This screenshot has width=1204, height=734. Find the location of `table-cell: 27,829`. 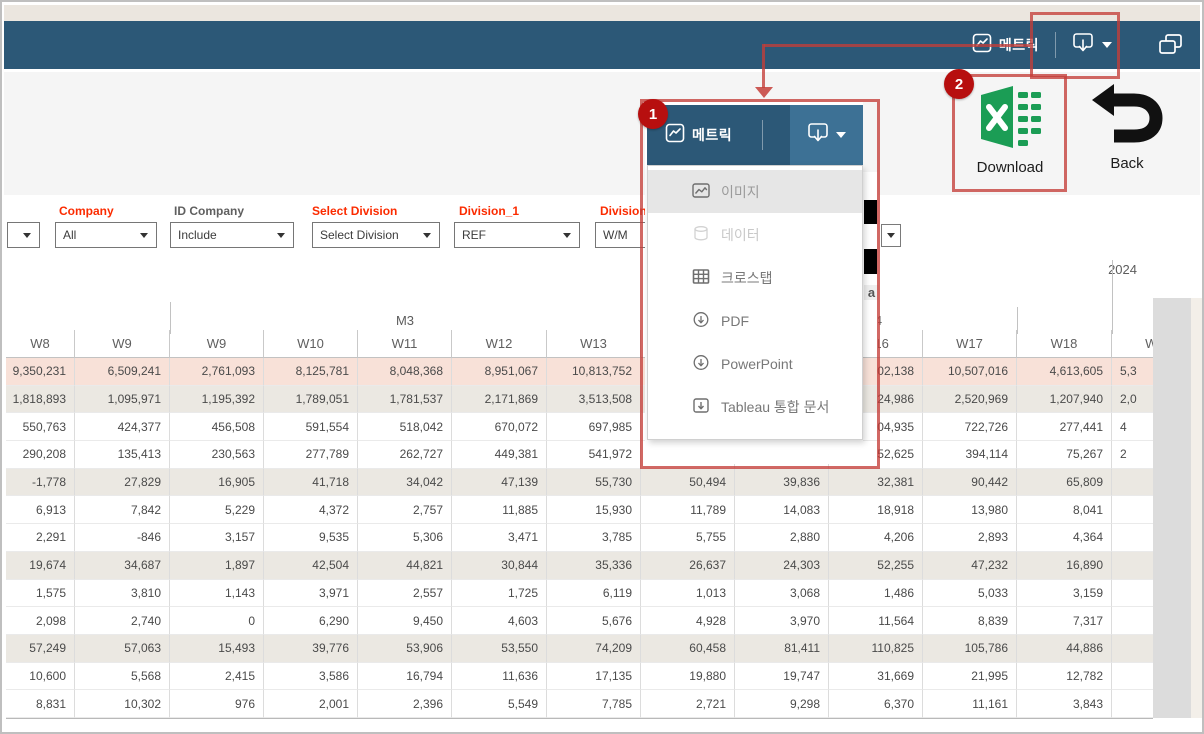

table-cell: 27,829 is located at coordinates (122, 482).